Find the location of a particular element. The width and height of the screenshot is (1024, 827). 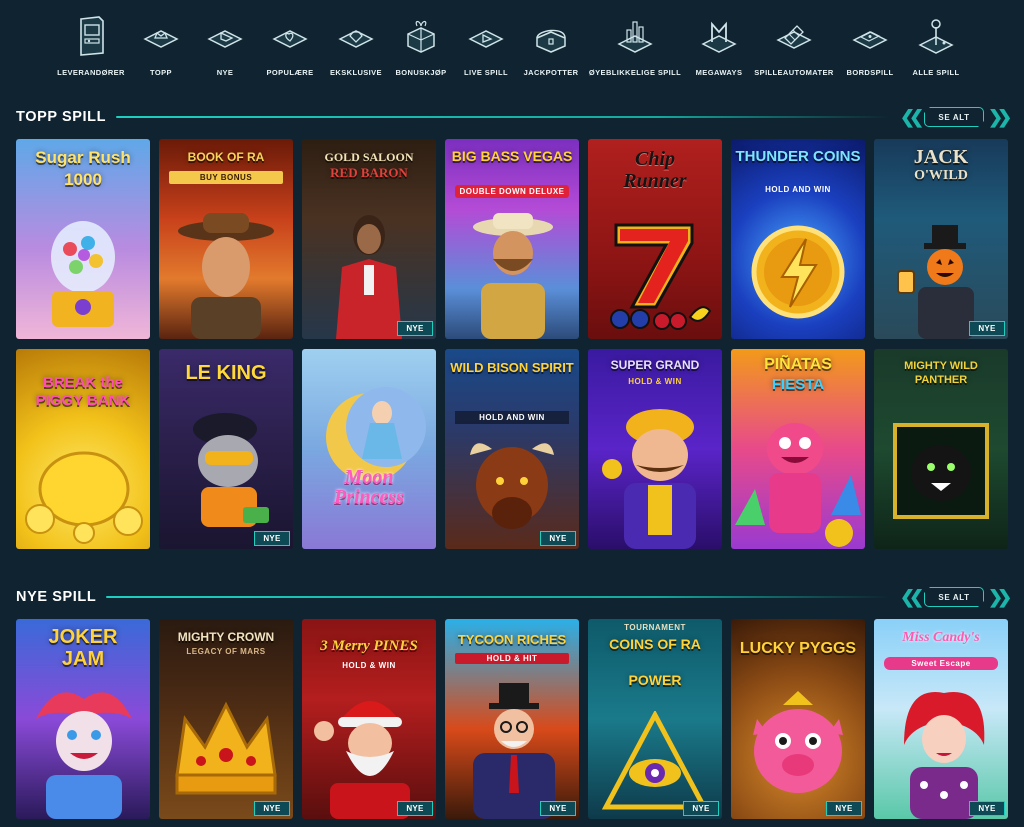

section-title: TOPP SPILL is located at coordinates (61, 117).